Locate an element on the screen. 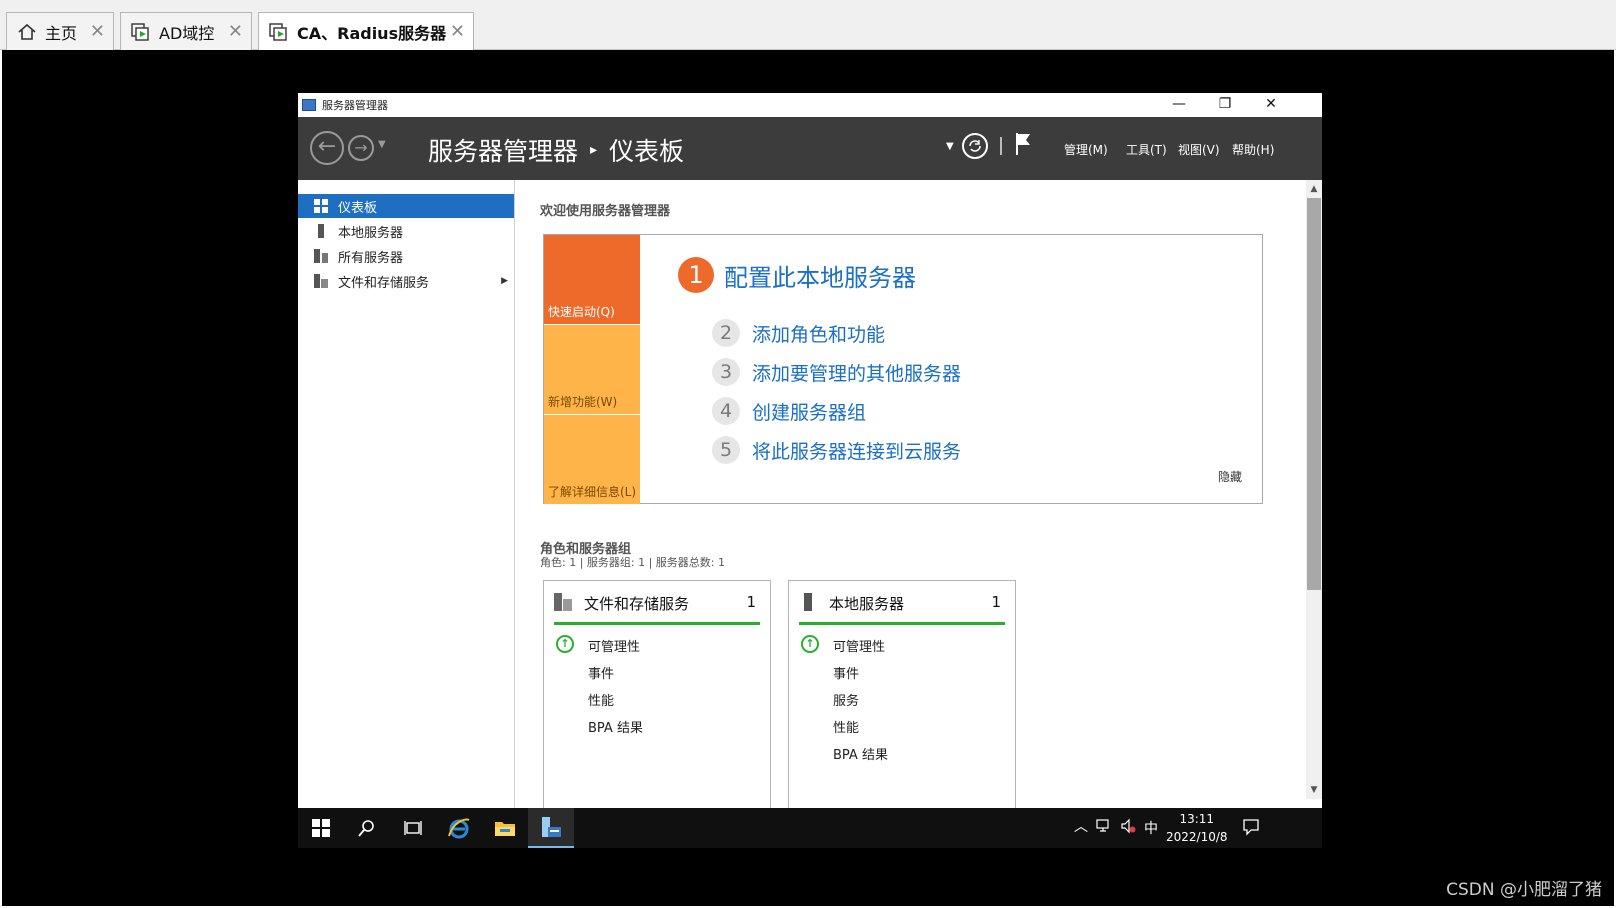  close-button: ✕ is located at coordinates (1271, 105).